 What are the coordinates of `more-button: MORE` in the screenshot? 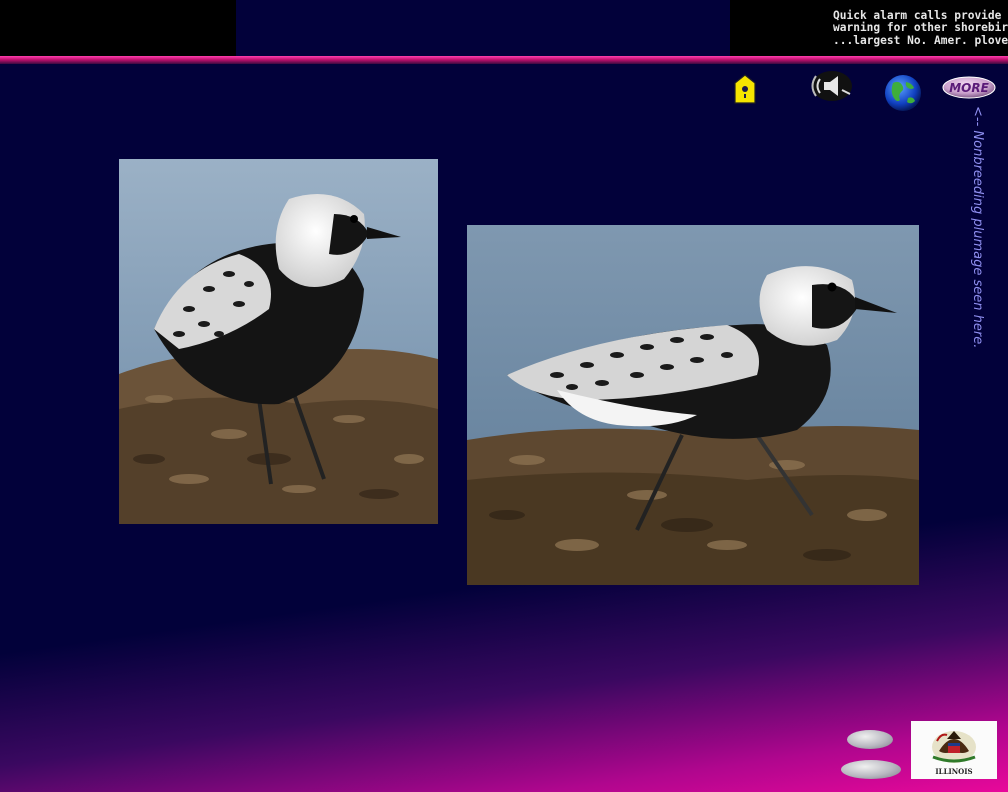 It's located at (969, 87).